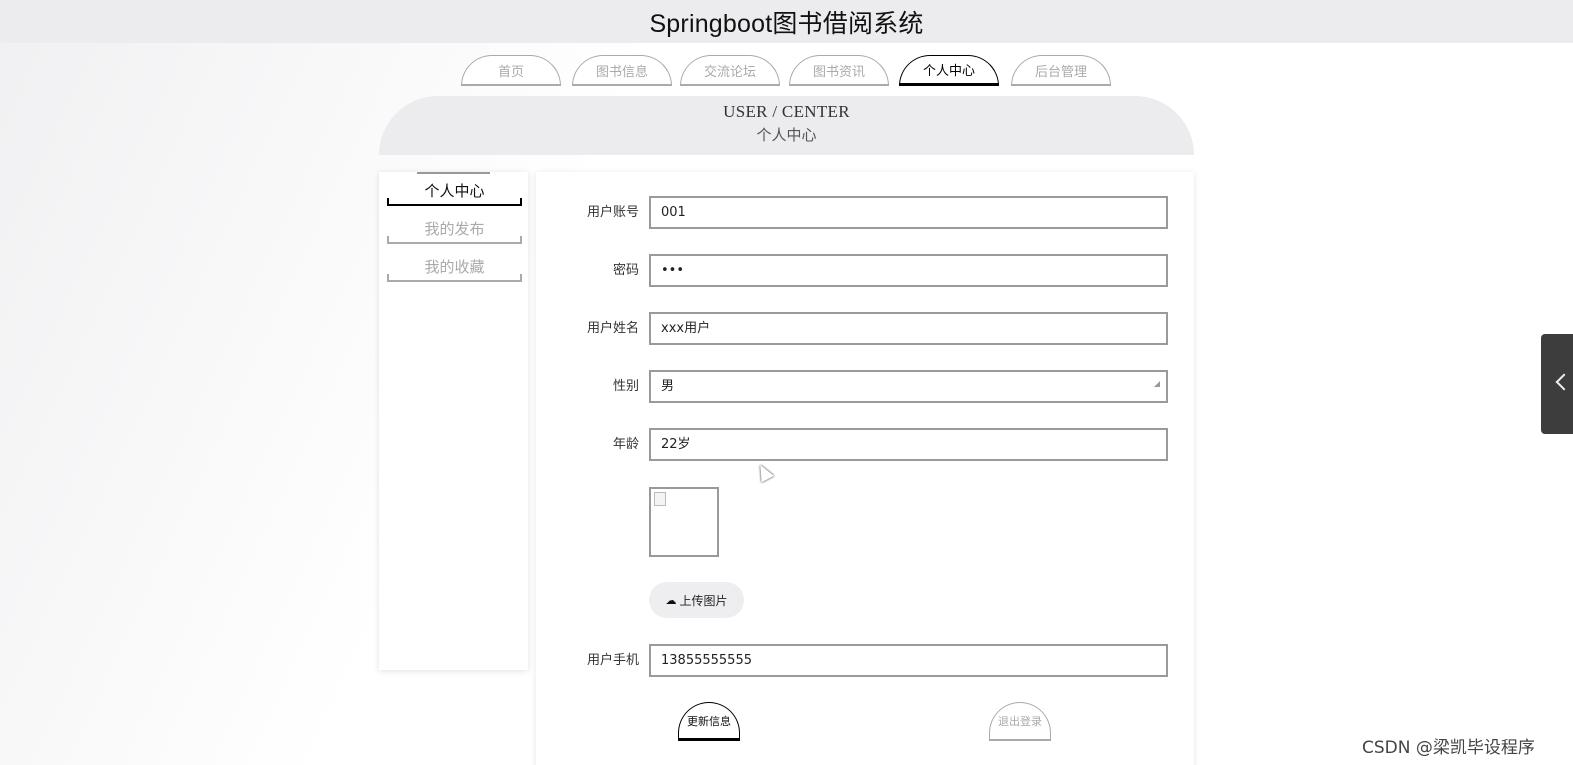 This screenshot has height=765, width=1573. I want to click on banner-title-zh: 个人中心, so click(786, 135).